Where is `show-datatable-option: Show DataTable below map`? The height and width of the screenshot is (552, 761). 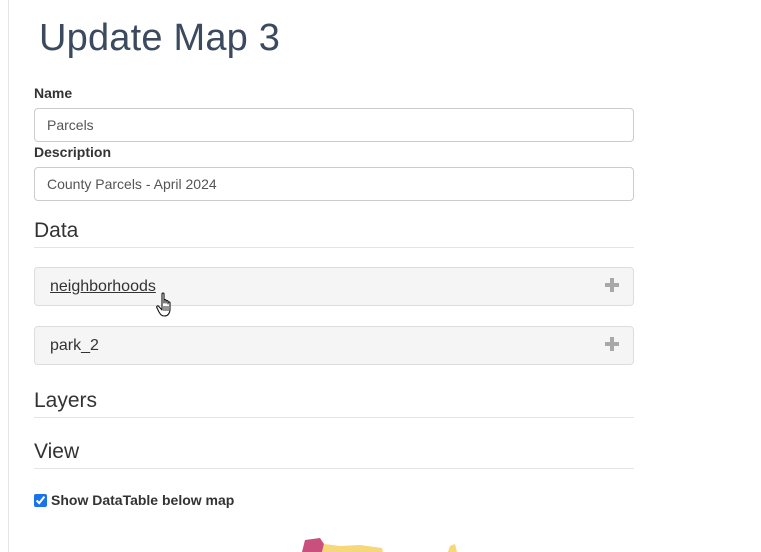 show-datatable-option: Show DataTable below map is located at coordinates (134, 500).